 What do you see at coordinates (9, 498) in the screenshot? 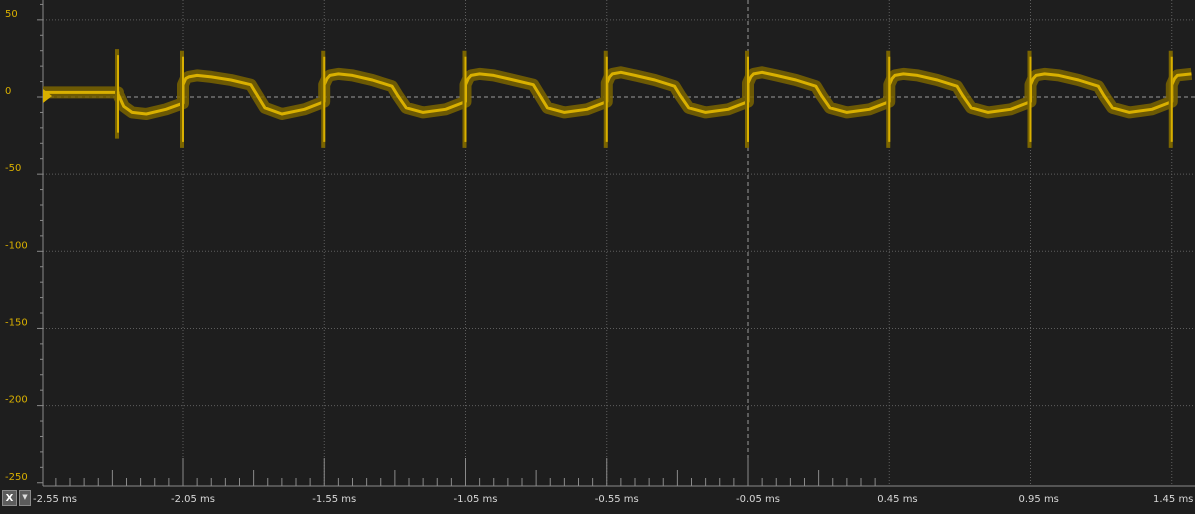
I see `x-axis-button: X` at bounding box center [9, 498].